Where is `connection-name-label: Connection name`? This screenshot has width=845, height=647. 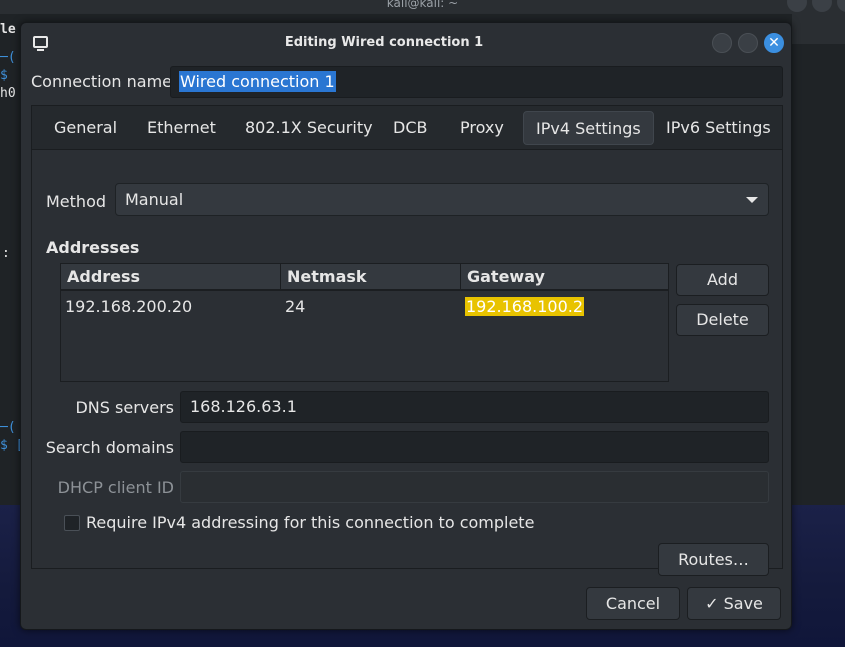 connection-name-label: Connection name is located at coordinates (101, 81).